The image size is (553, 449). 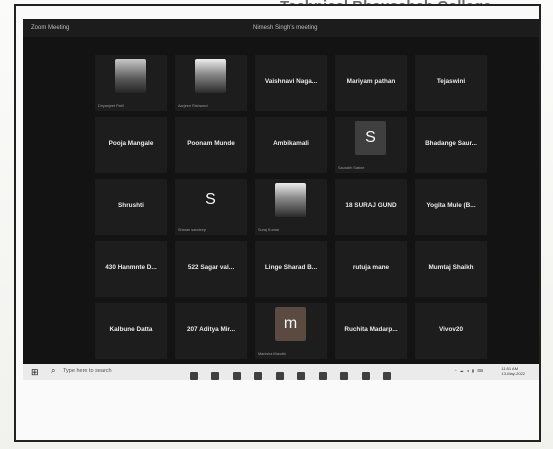 I want to click on participant-tile: S Saurabh Sabne, so click(x=371, y=145).